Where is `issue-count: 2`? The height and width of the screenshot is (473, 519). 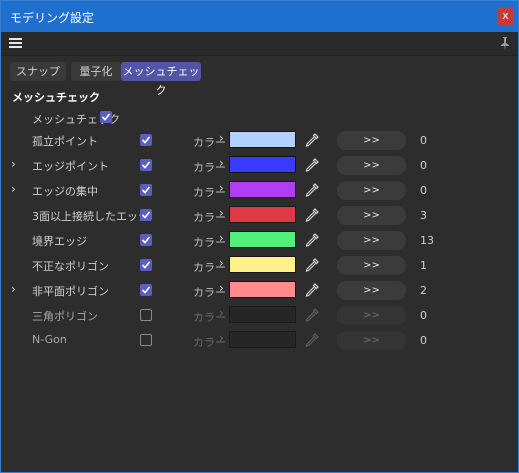 issue-count: 2 is located at coordinates (423, 290).